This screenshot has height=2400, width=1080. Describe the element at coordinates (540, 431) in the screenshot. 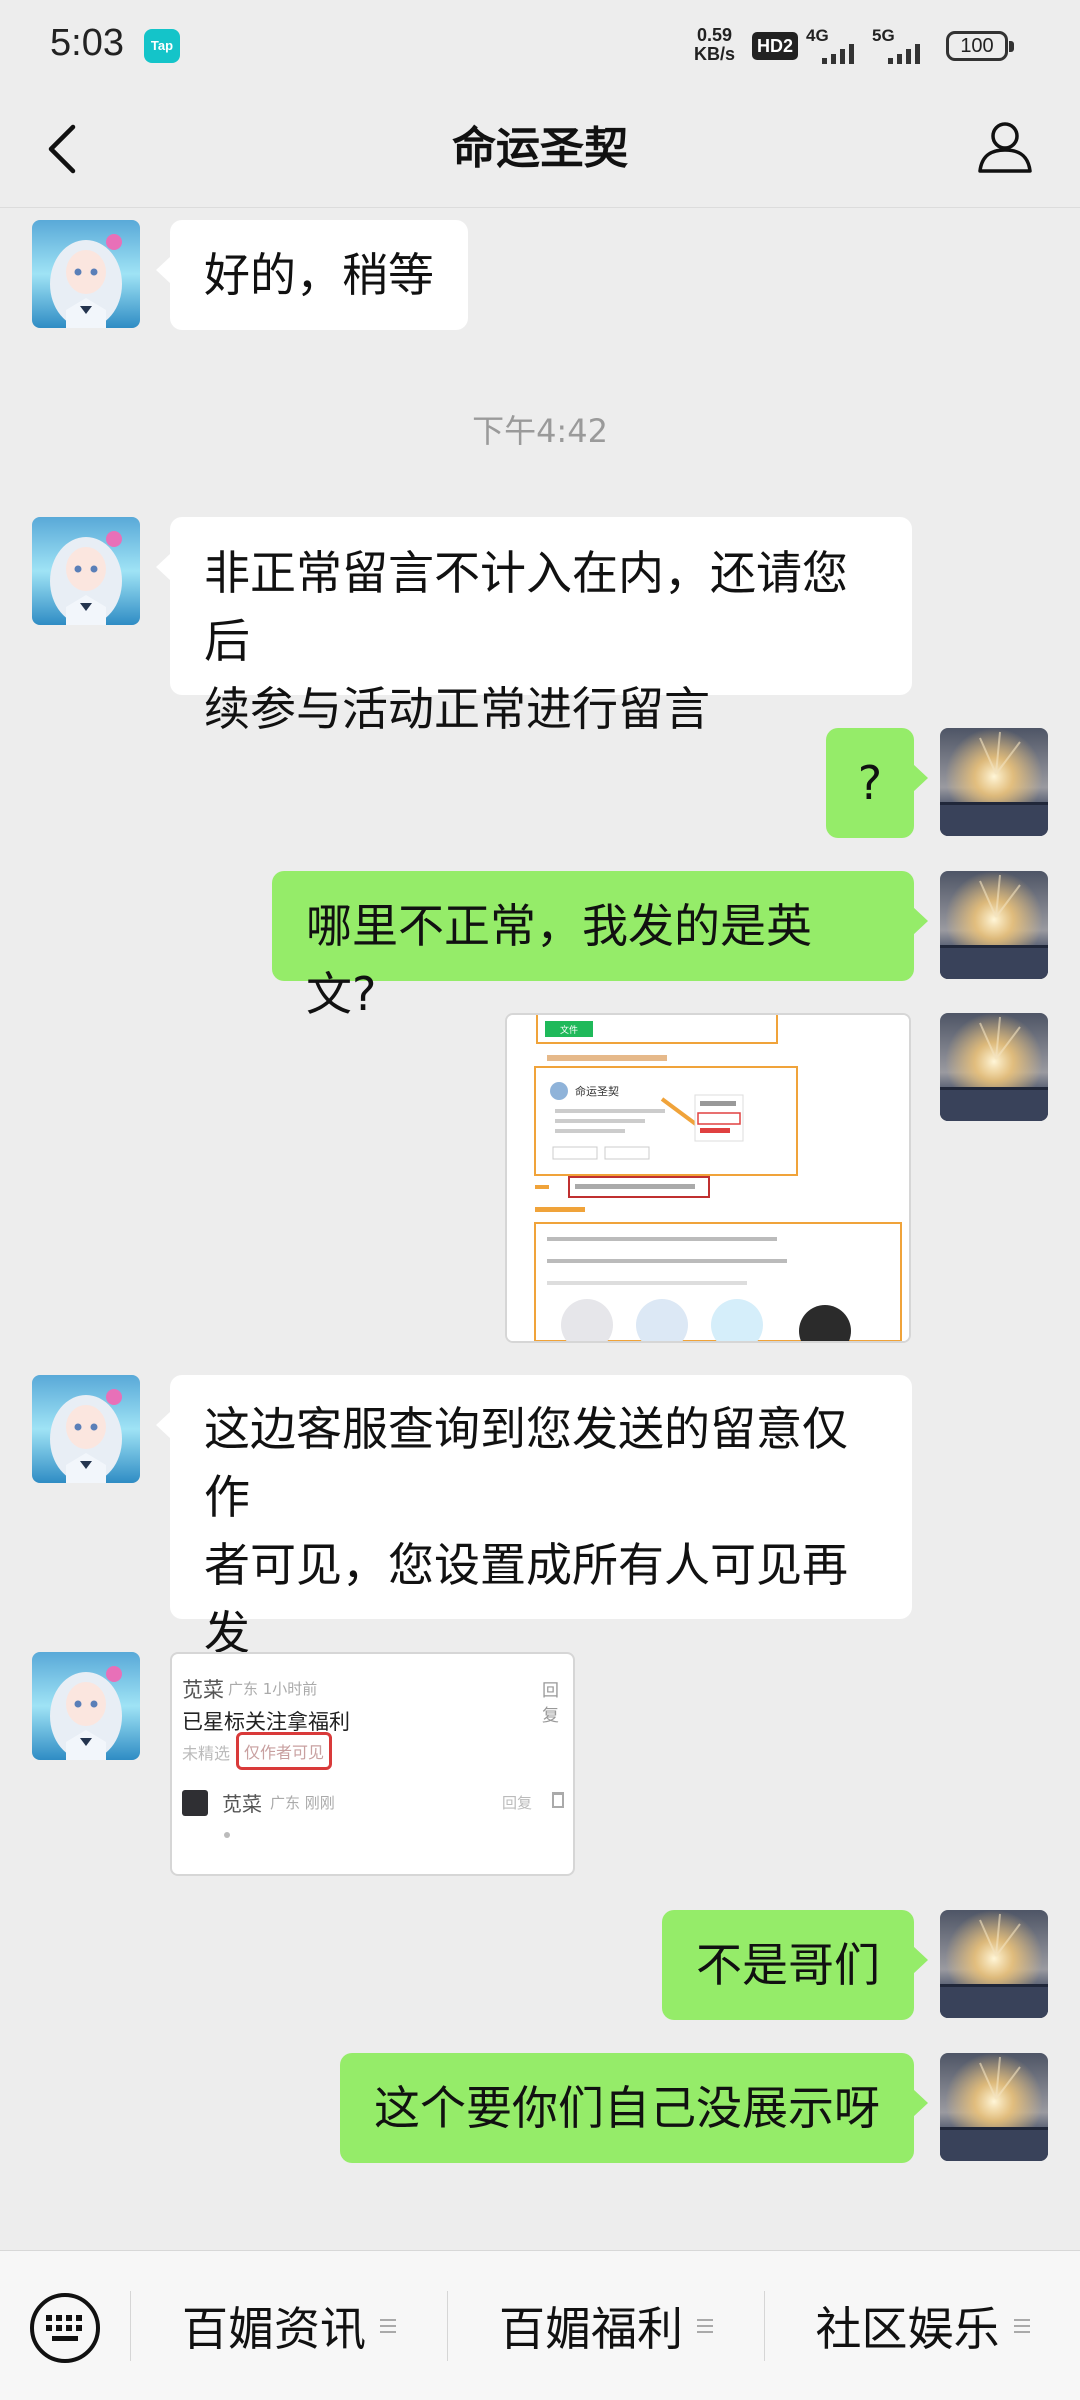

I see `chat-timestamp: 下午4:42` at that location.